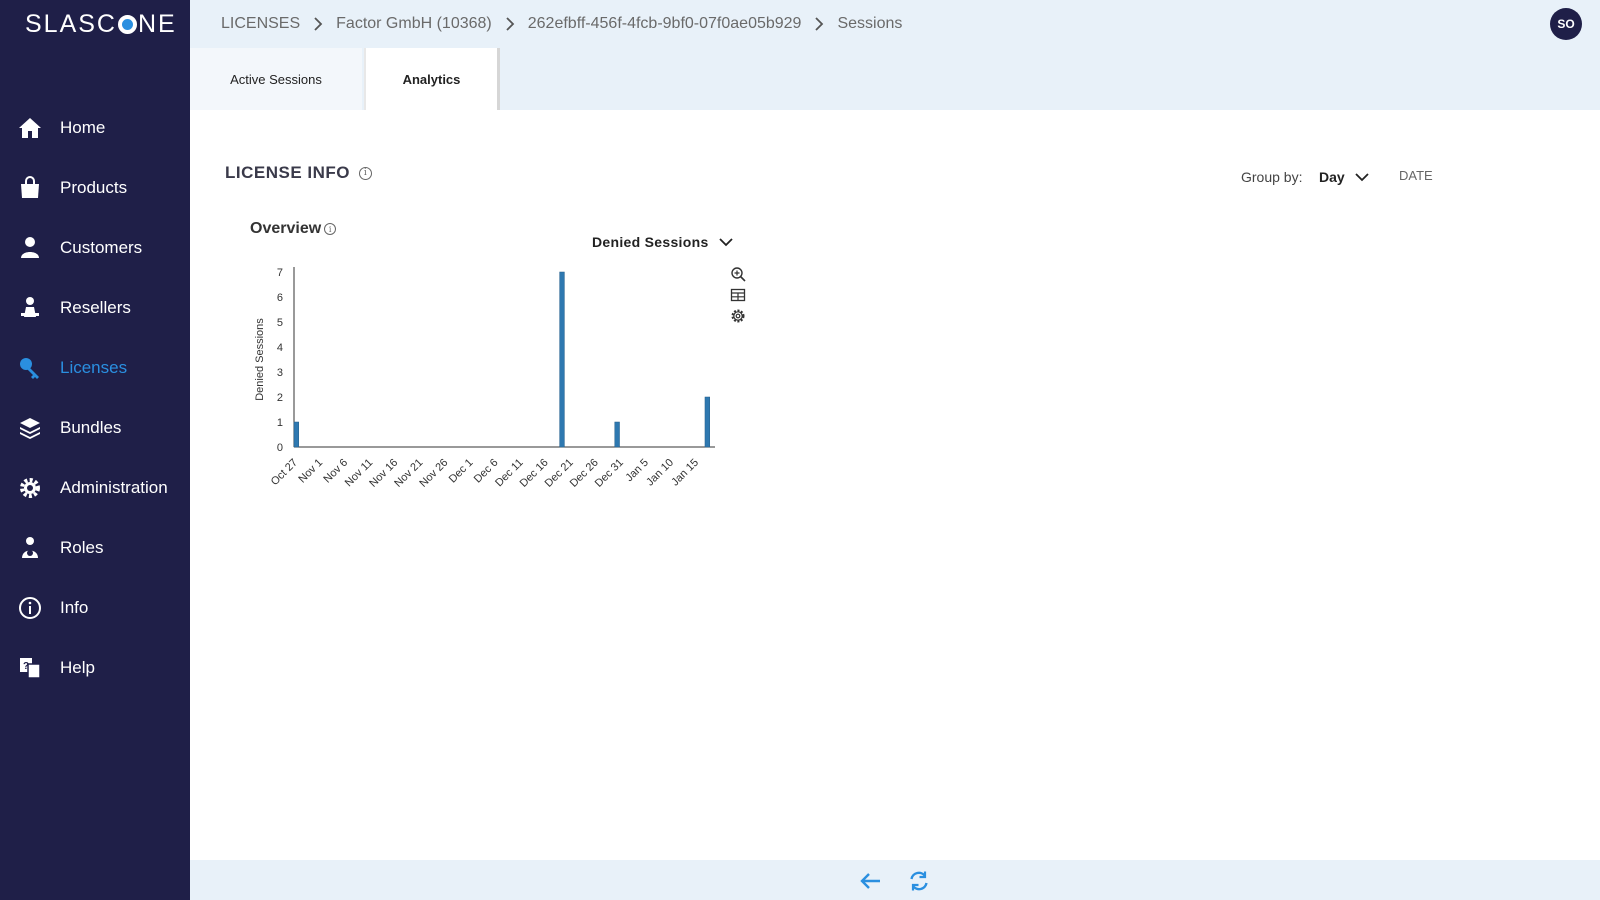 This screenshot has height=900, width=1600. Describe the element at coordinates (82, 547) in the screenshot. I see `sidebar-item-label: Roles` at that location.